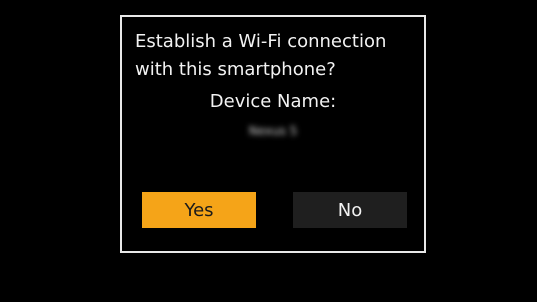  I want to click on dialog-message-line-1: Establish a Wi-Fi connection, so click(261, 41).